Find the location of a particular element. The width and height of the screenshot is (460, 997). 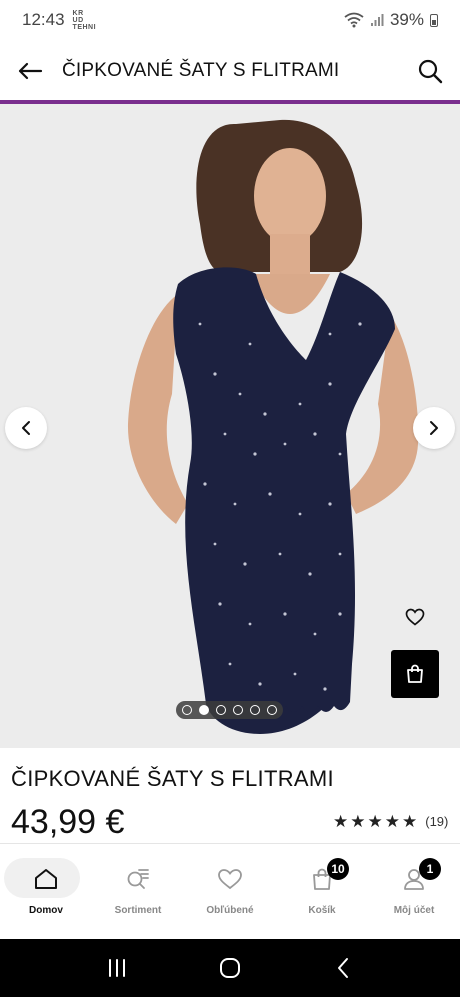

status-bar: 12:43 KR UD TEHNI 39% is located at coordinates (230, 20).